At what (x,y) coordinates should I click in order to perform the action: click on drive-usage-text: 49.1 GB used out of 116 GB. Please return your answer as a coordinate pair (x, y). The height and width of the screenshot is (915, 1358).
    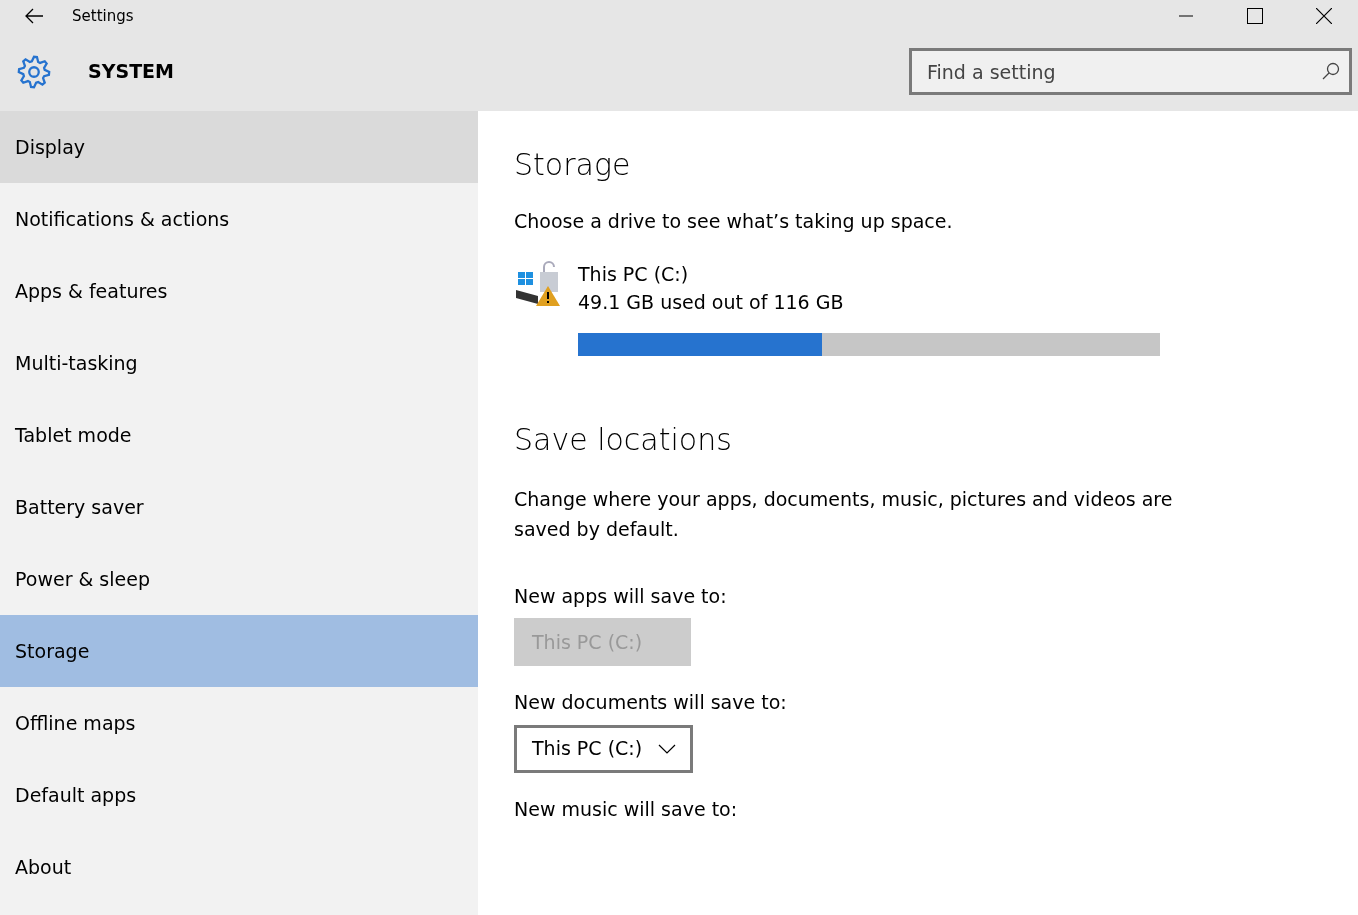
    Looking at the image, I should click on (711, 302).